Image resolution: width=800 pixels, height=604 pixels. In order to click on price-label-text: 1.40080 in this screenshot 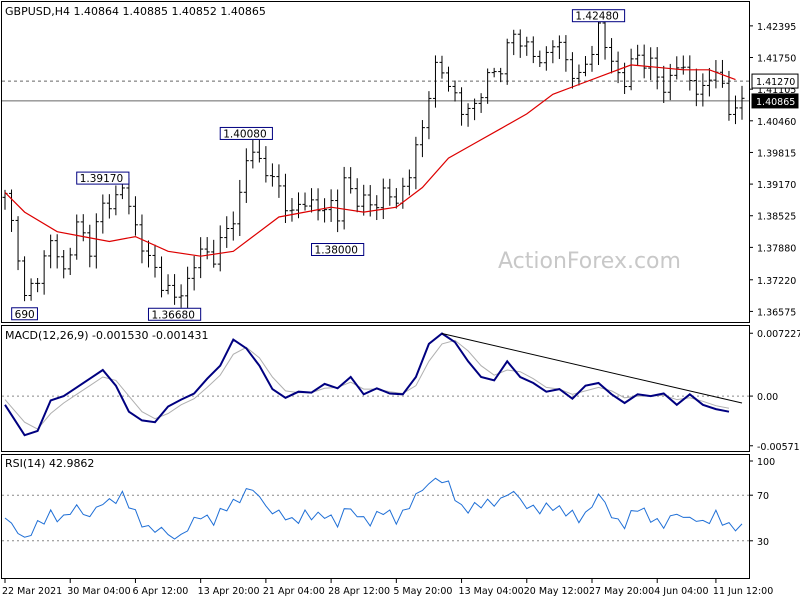, I will do `click(244, 134)`.